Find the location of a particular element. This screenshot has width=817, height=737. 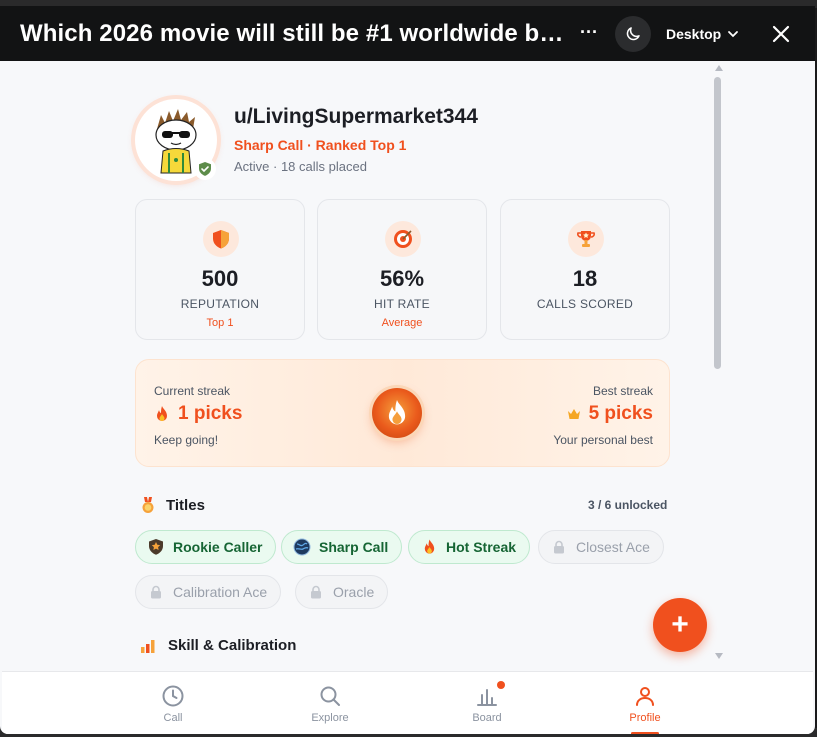

profile-username: u/LivingSupermarket344 is located at coordinates (356, 116).